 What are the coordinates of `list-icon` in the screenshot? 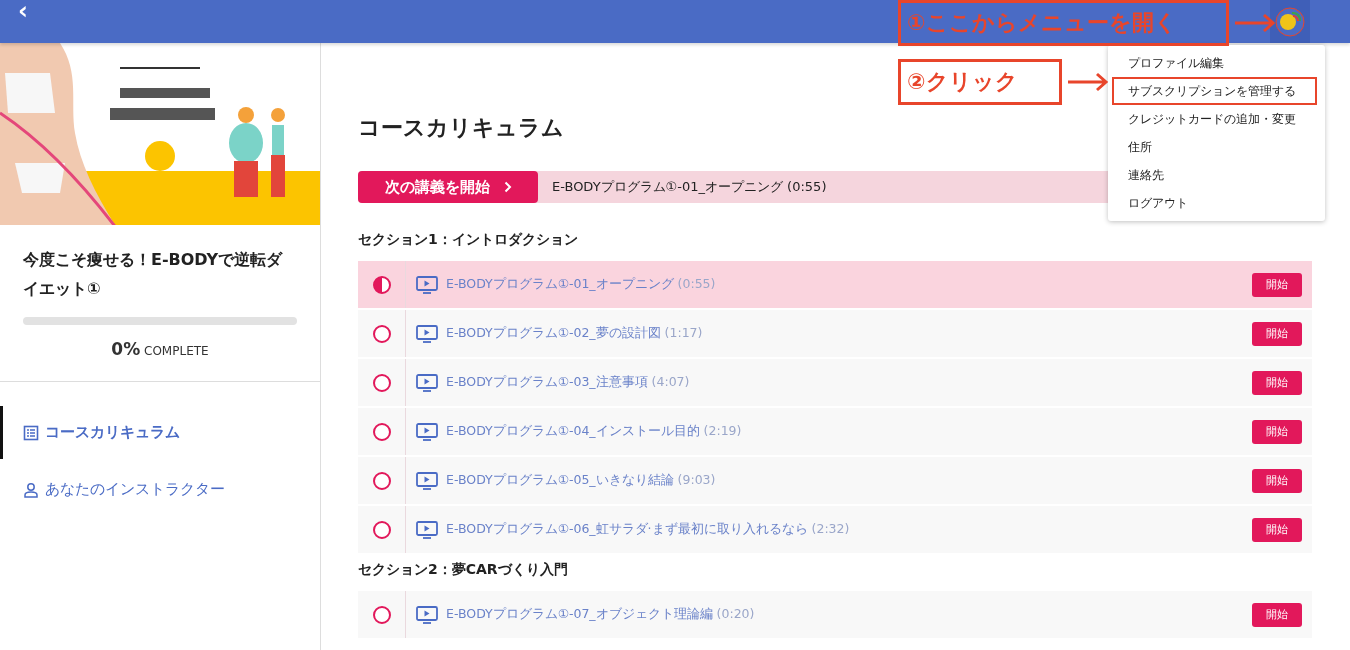 It's located at (31, 432).